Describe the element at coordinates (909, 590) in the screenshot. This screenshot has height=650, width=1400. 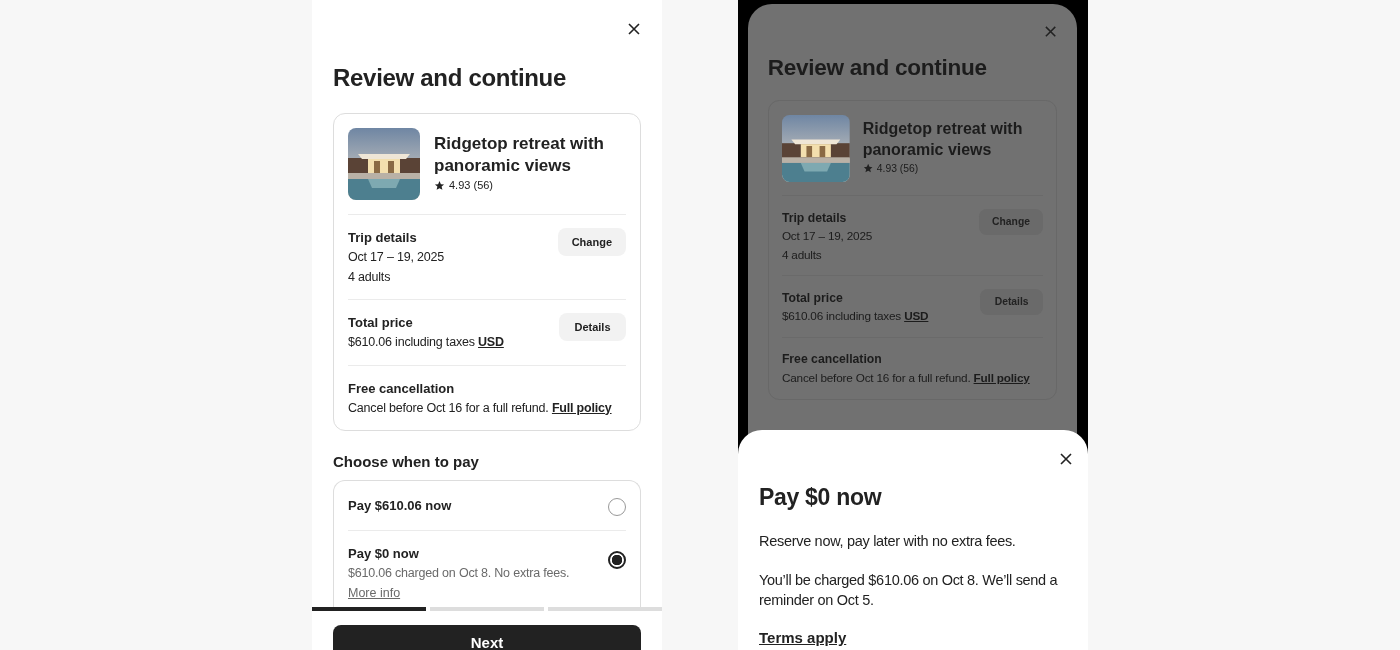
I see `modal-text: You’ll be charged $610.06 on Oct 8. We’ll send a reminder on Oct 5.` at that location.